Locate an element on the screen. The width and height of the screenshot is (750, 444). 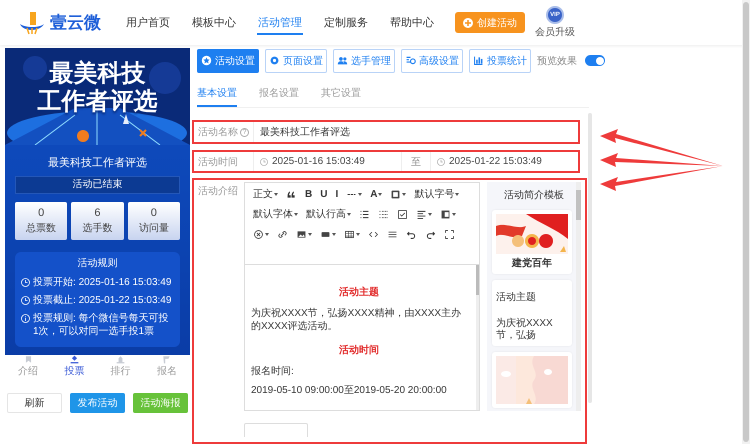
toggle-label: 预览效果 is located at coordinates (557, 61).